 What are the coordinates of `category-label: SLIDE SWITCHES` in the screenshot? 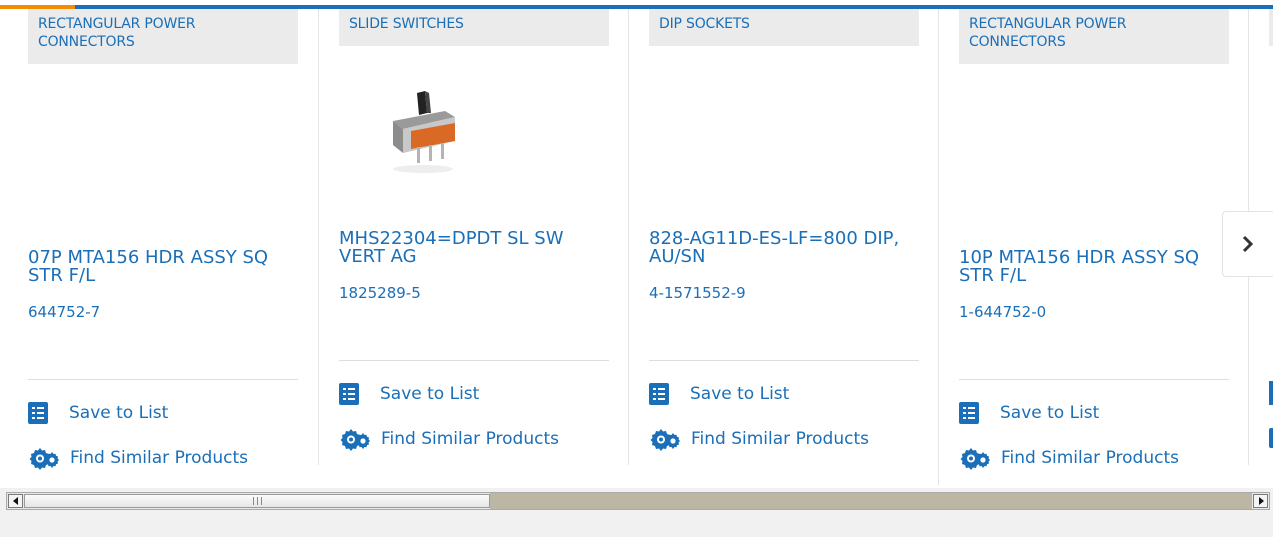 It's located at (474, 27).